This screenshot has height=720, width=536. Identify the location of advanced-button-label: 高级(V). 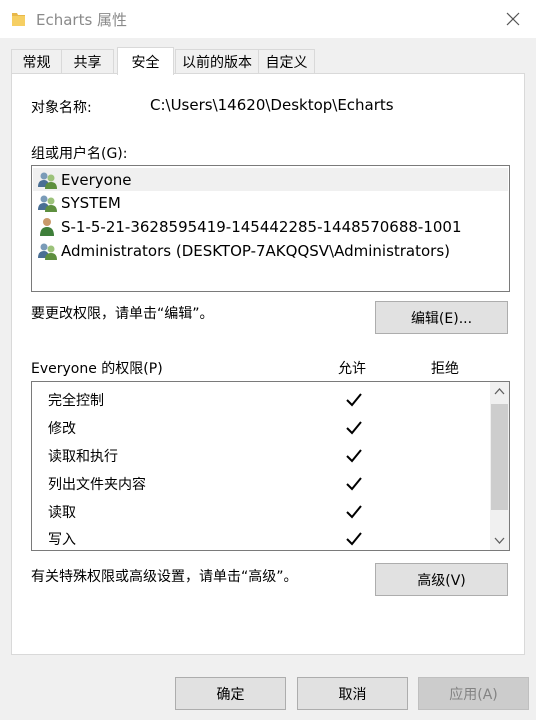
(441, 580).